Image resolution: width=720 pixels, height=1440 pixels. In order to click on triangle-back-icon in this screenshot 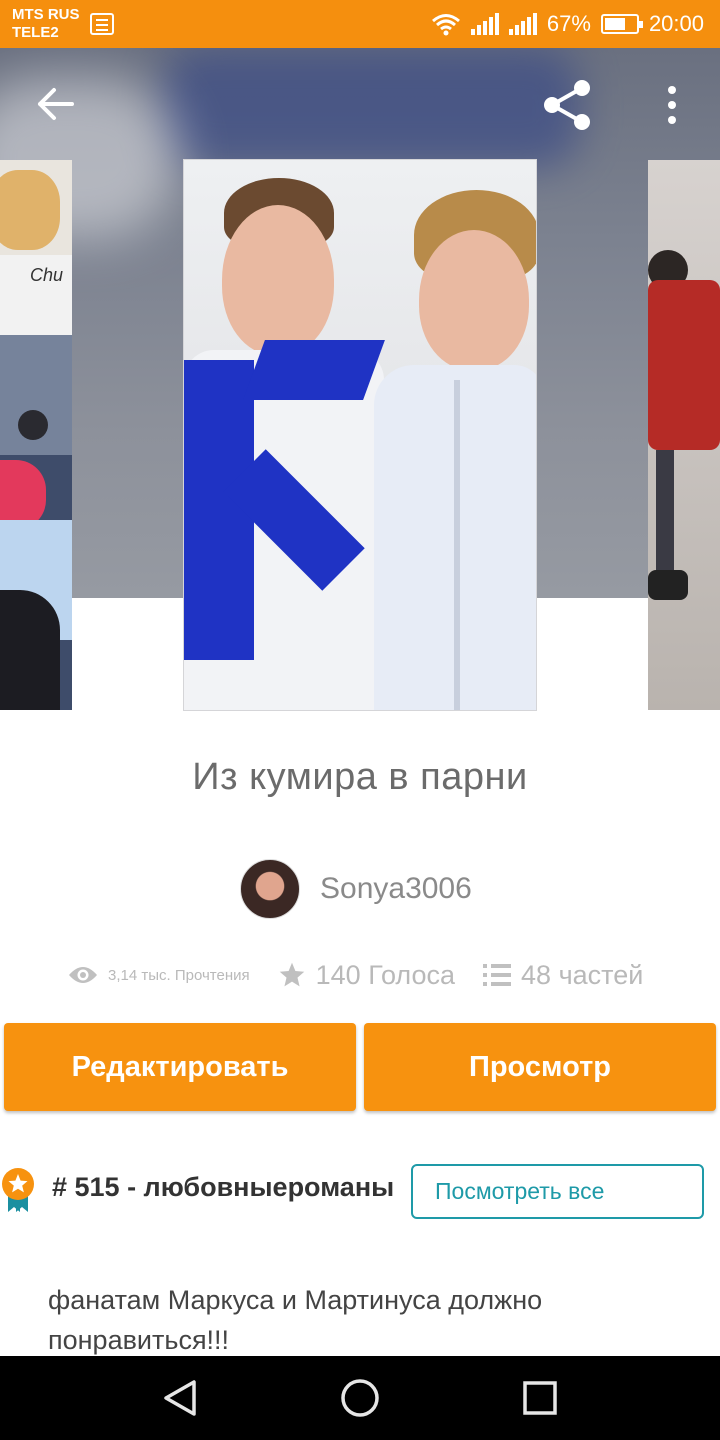, I will do `click(180, 1398)`.